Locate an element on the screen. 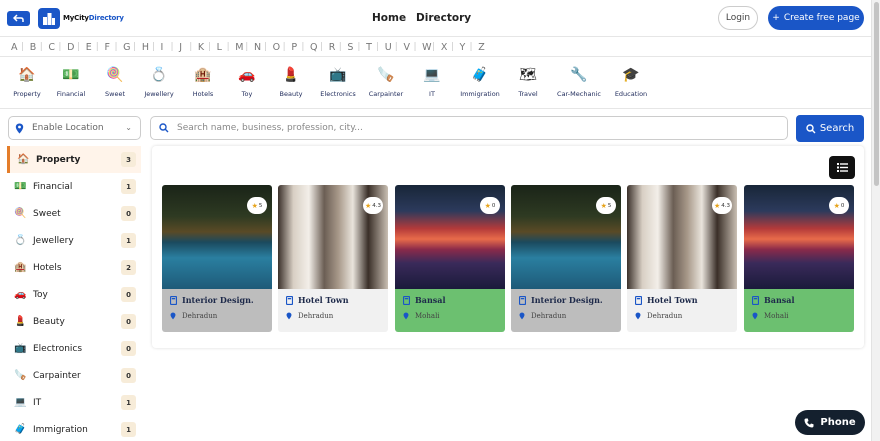  location-pin-icon is located at coordinates (406, 316).